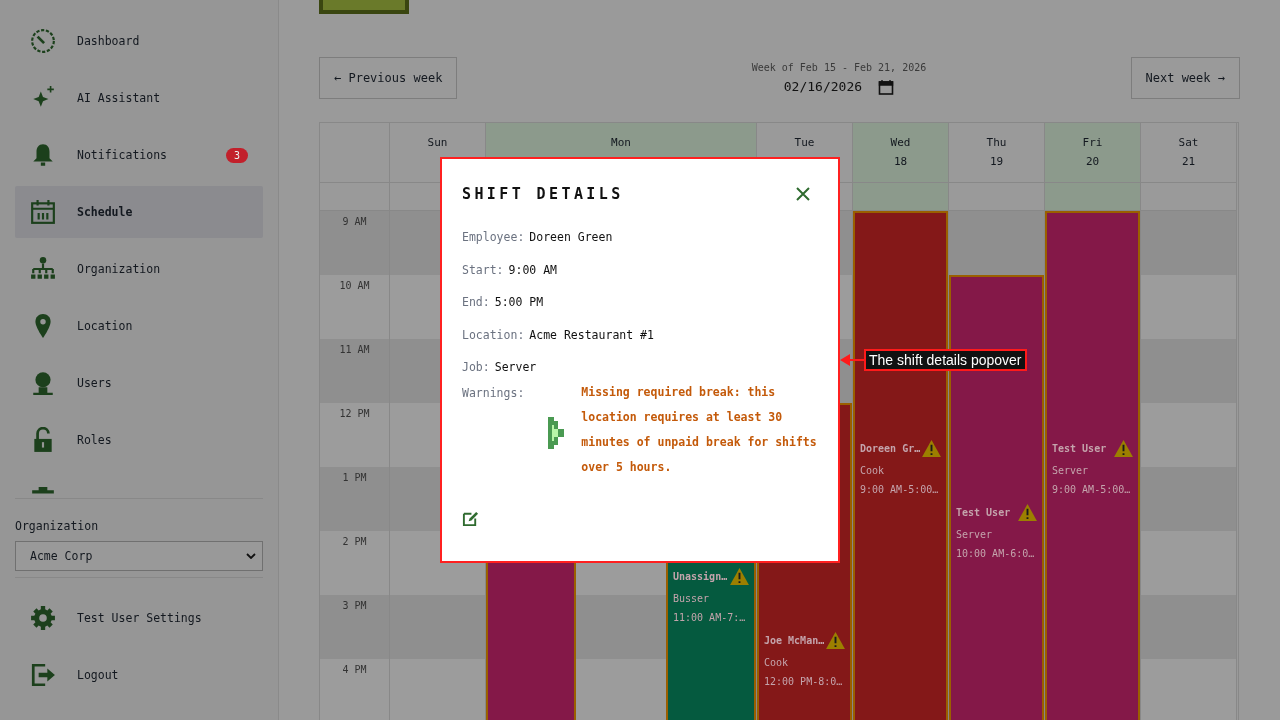  Describe the element at coordinates (354, 371) in the screenshot. I see `hour-label: 11 AM` at that location.